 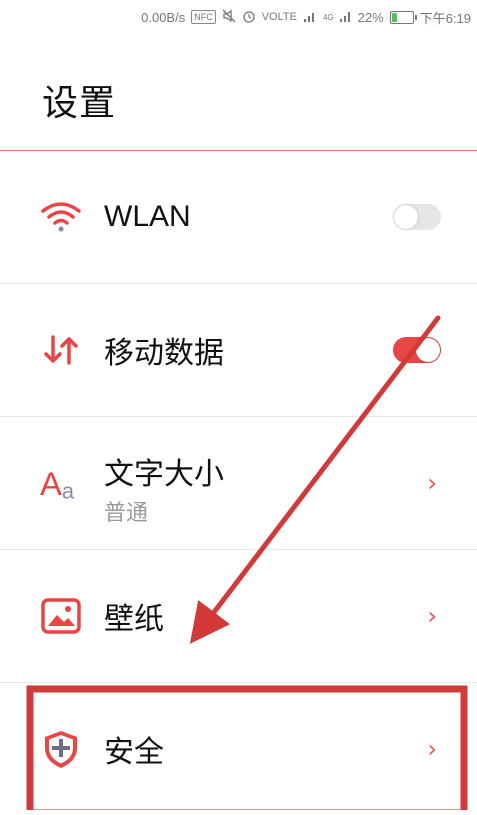 I want to click on svg-text: a, so click(x=68, y=491).